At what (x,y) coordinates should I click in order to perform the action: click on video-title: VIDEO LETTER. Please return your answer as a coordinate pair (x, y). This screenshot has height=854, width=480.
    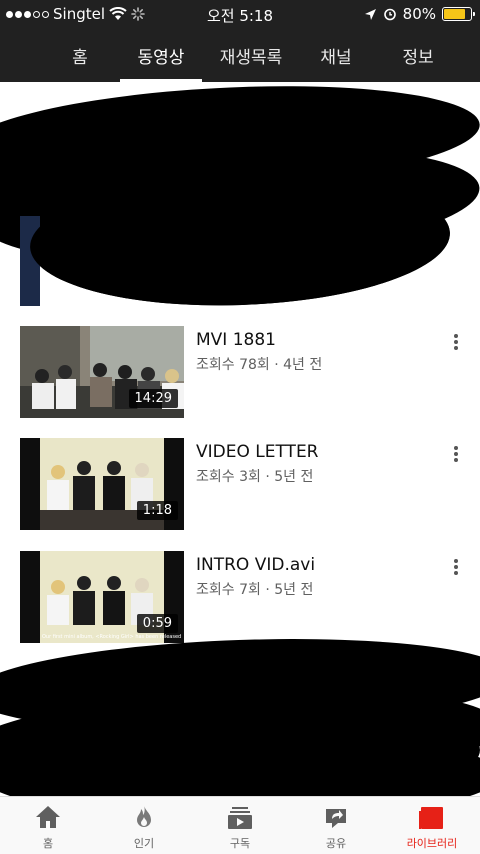
    Looking at the image, I should click on (257, 452).